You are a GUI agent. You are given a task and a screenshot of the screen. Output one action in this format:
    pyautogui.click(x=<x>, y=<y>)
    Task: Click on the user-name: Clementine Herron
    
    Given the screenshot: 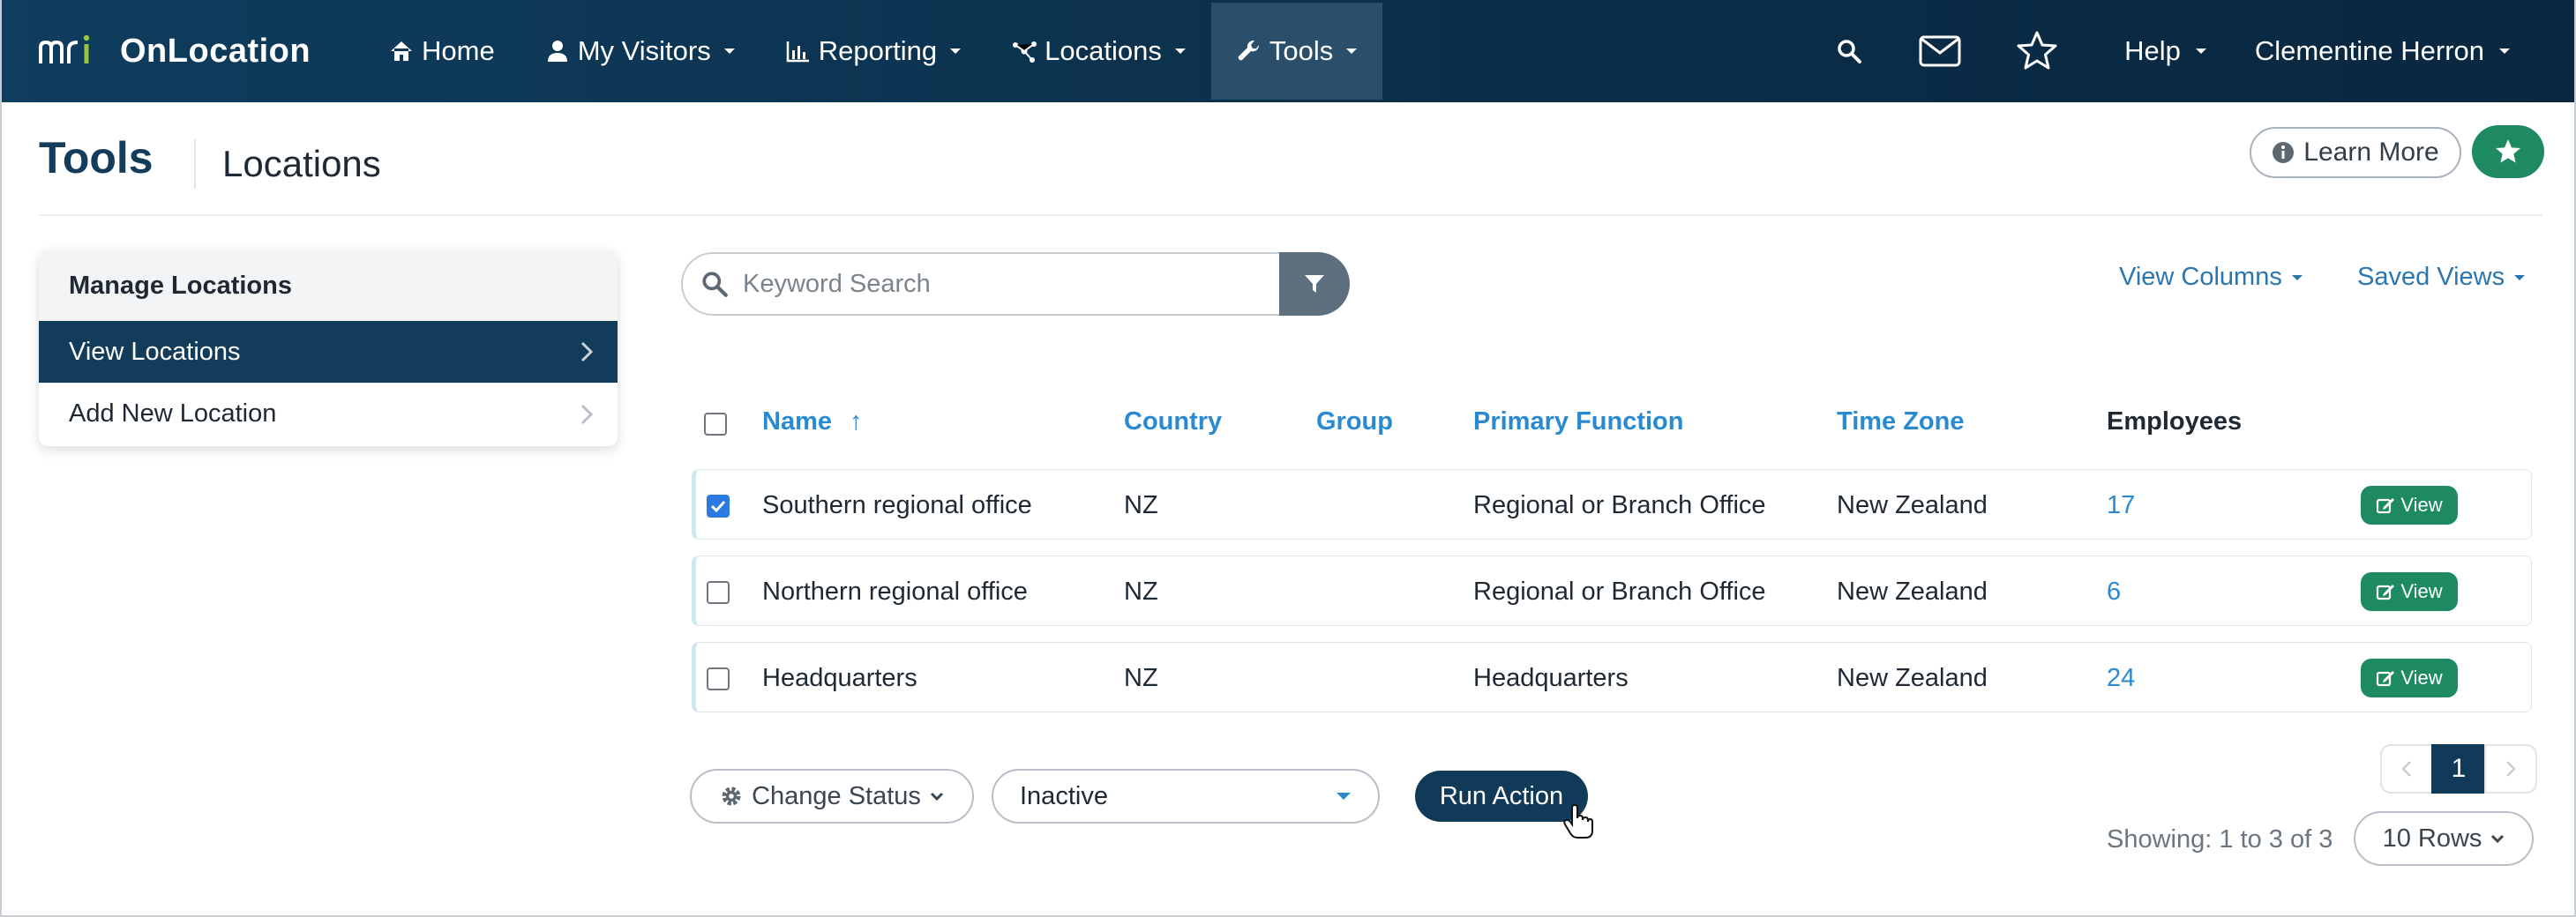 What is the action you would take?
    pyautogui.click(x=2369, y=50)
    